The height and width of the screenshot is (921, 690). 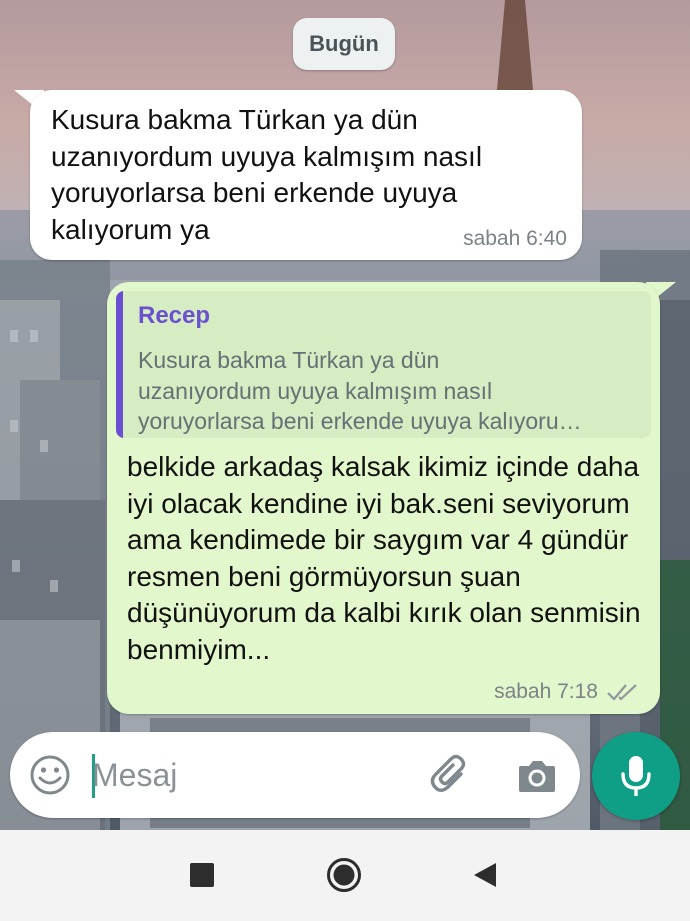 What do you see at coordinates (315, 390) in the screenshot?
I see `quoted-line: uzanıyordum uyuya kalmışım nasıl` at bounding box center [315, 390].